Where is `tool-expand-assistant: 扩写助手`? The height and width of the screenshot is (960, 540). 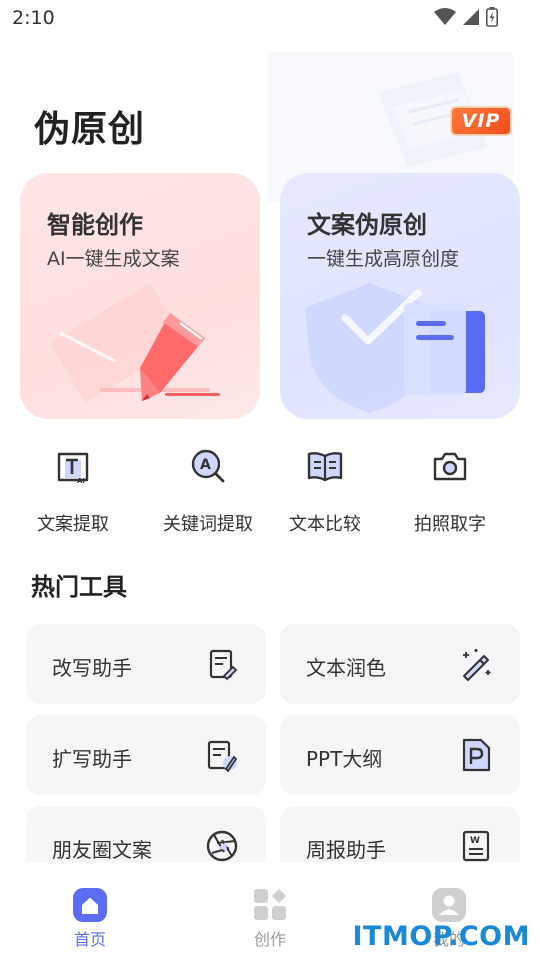 tool-expand-assistant: 扩写助手 is located at coordinates (146, 755).